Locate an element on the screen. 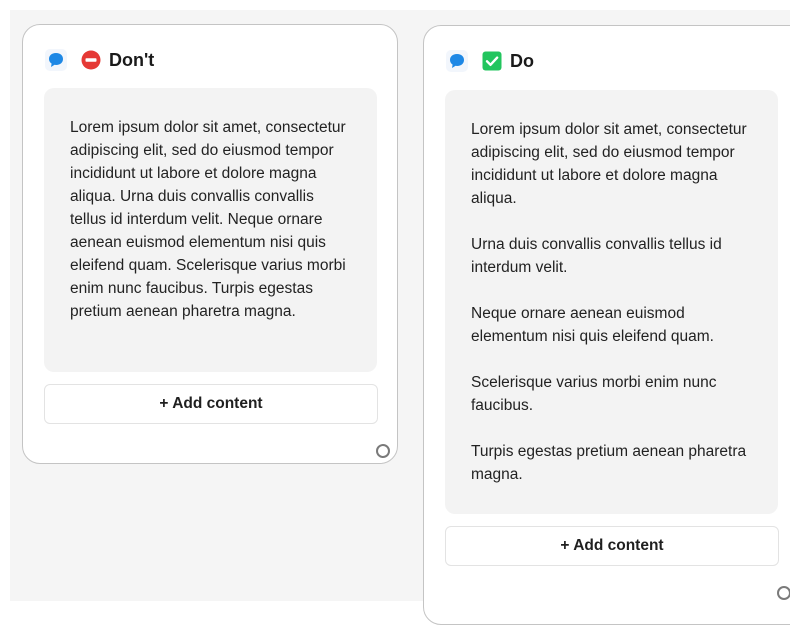  card-header: Don't is located at coordinates (120, 60).